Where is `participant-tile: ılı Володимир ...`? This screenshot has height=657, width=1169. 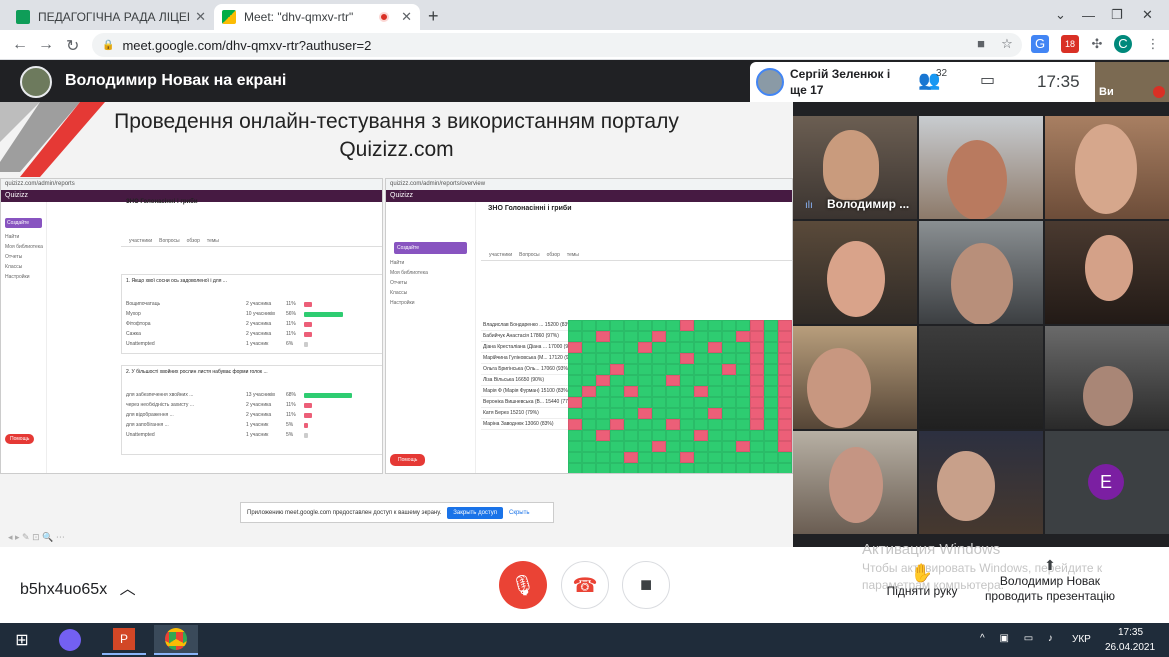 participant-tile: ılı Володимир ... is located at coordinates (855, 167).